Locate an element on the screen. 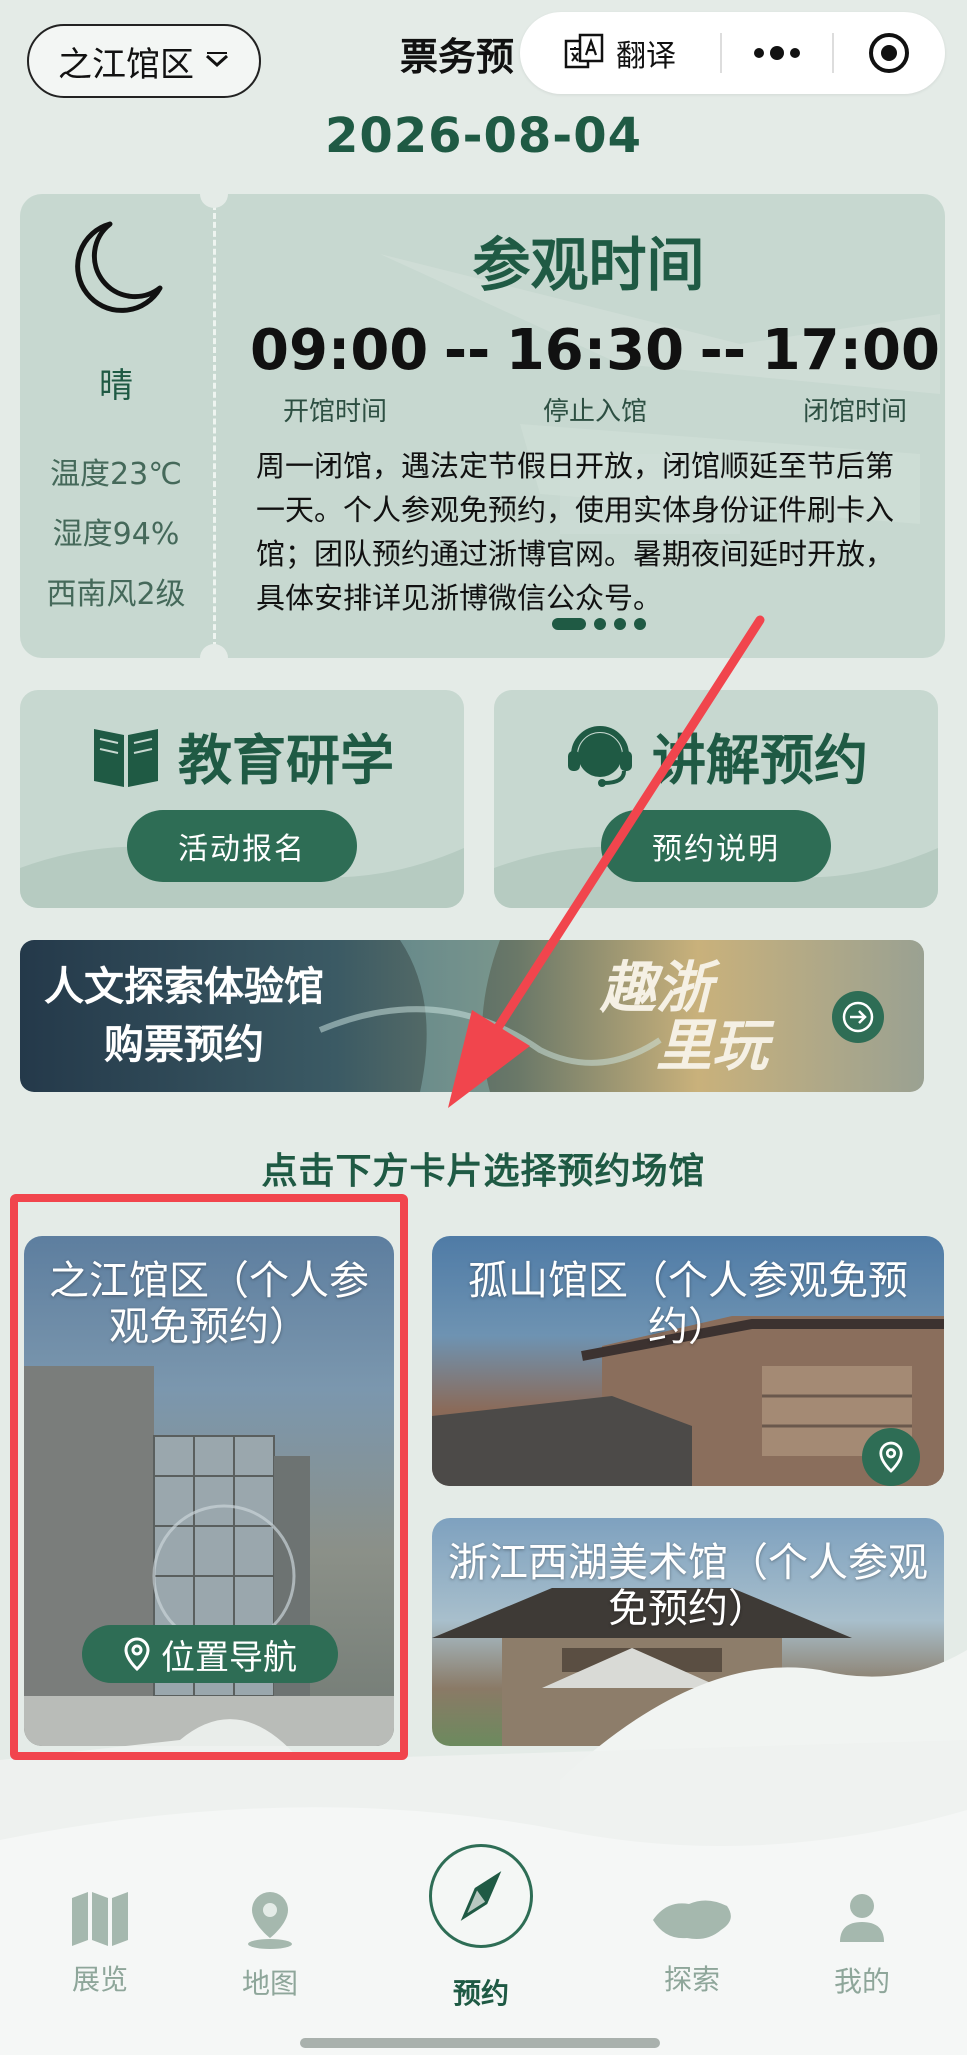 This screenshot has width=967, height=2055. venue-selector: 之江馆区 is located at coordinates (144, 61).